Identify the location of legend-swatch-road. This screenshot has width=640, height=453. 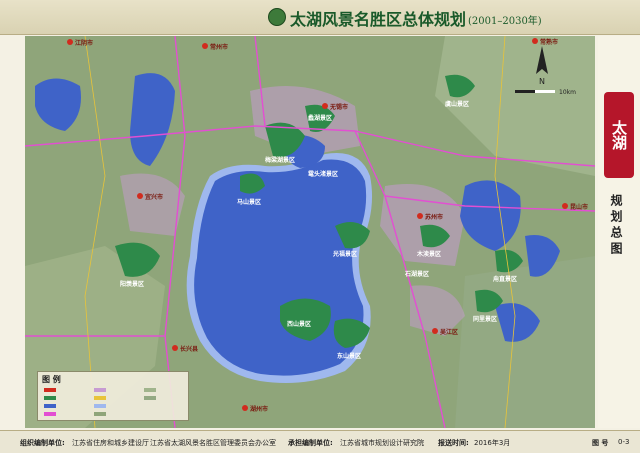
(50, 414).